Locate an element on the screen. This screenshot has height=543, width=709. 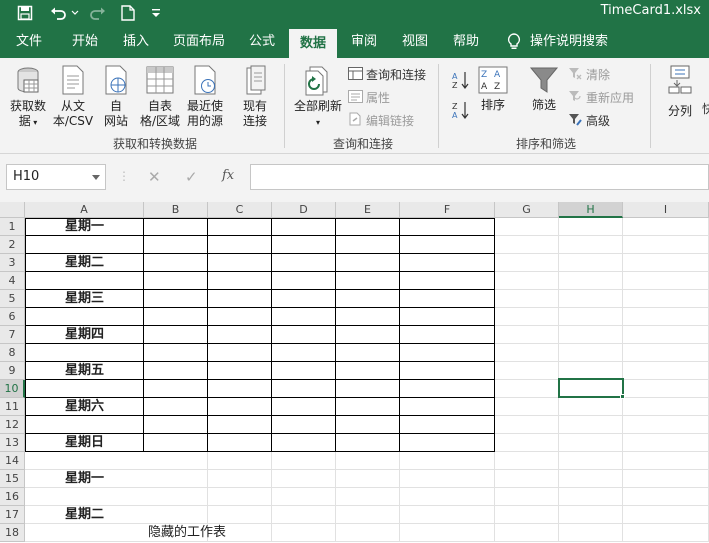
undo-dropdown-icon is located at coordinates (75, 12).